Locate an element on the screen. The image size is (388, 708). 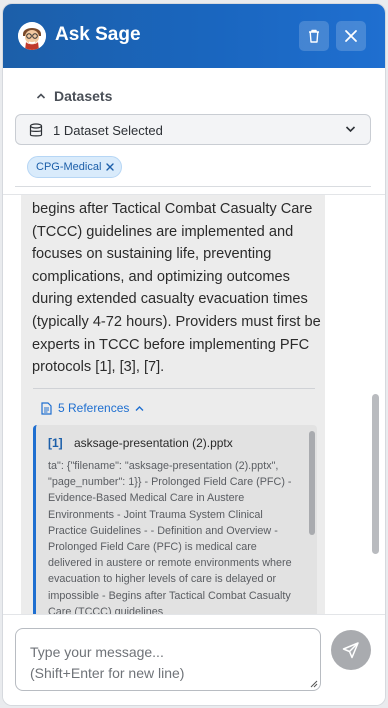
dataset-select-value: 1 Dataset Selected is located at coordinates (108, 130).